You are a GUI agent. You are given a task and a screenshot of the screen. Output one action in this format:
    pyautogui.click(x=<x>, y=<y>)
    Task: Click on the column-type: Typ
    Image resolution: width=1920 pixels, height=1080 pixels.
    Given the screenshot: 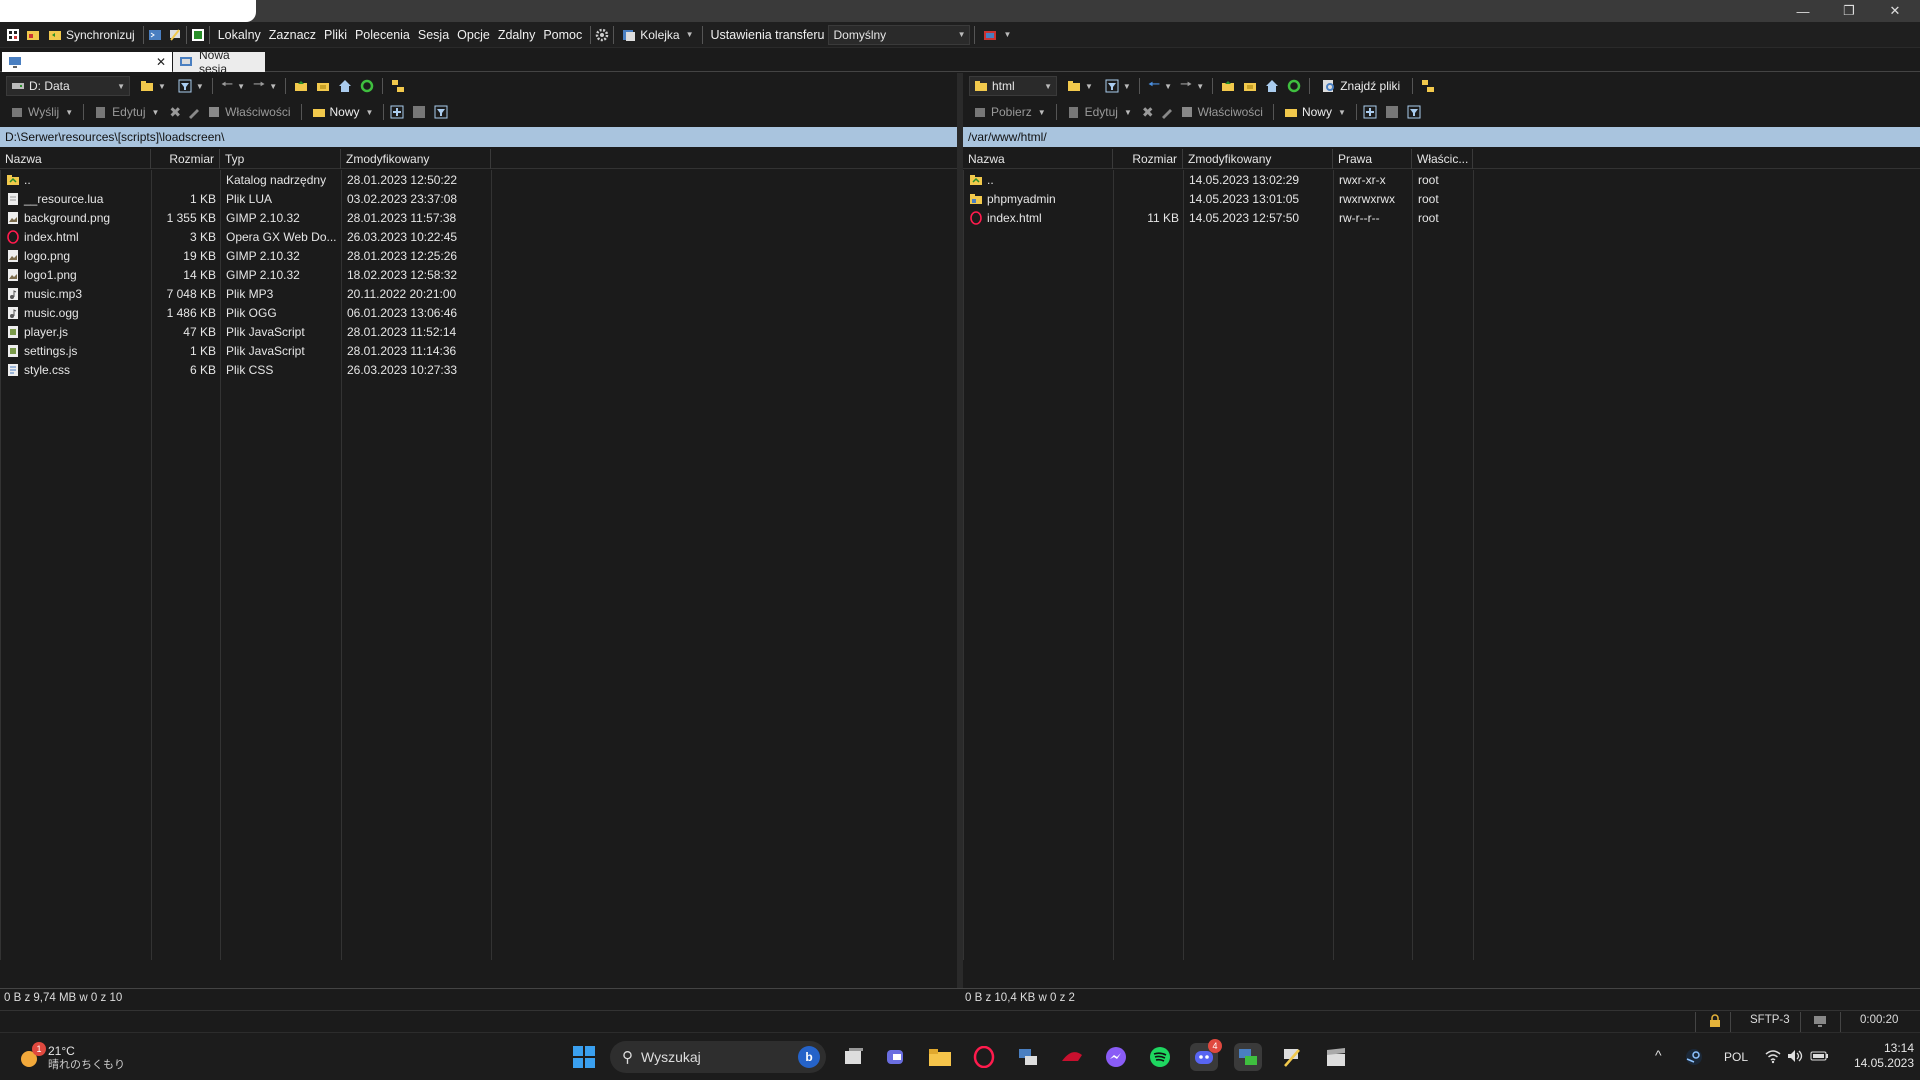 What is the action you would take?
    pyautogui.click(x=280, y=159)
    